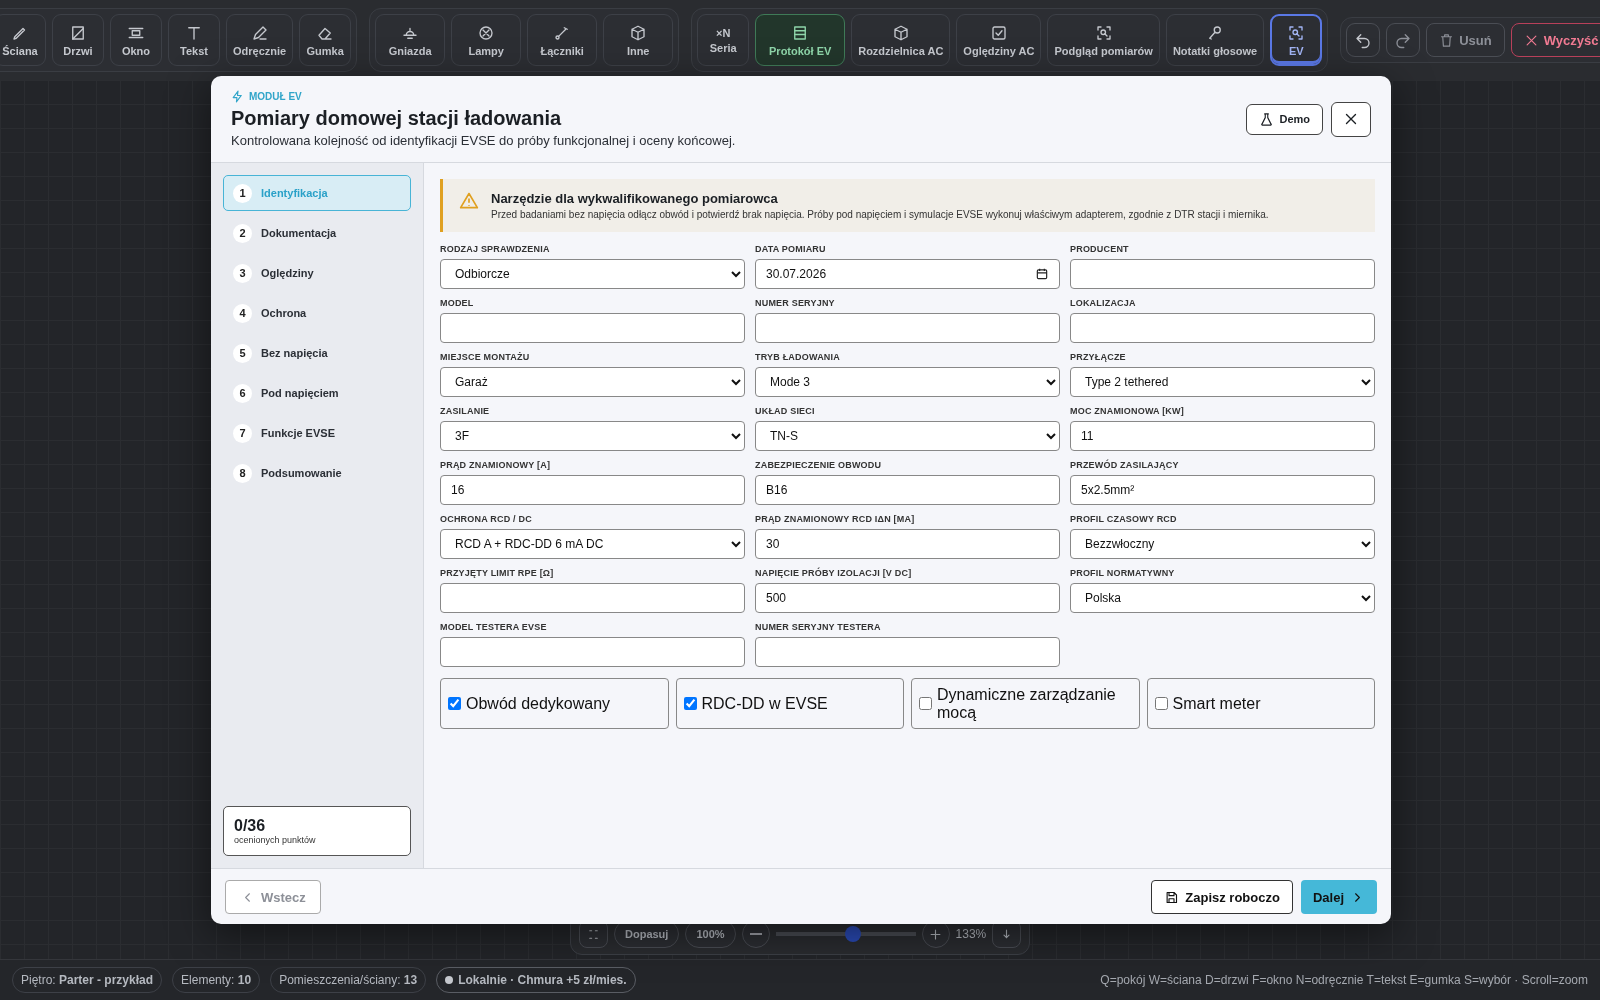  I want to click on step-item: 8 Podsumowanie, so click(317, 473).